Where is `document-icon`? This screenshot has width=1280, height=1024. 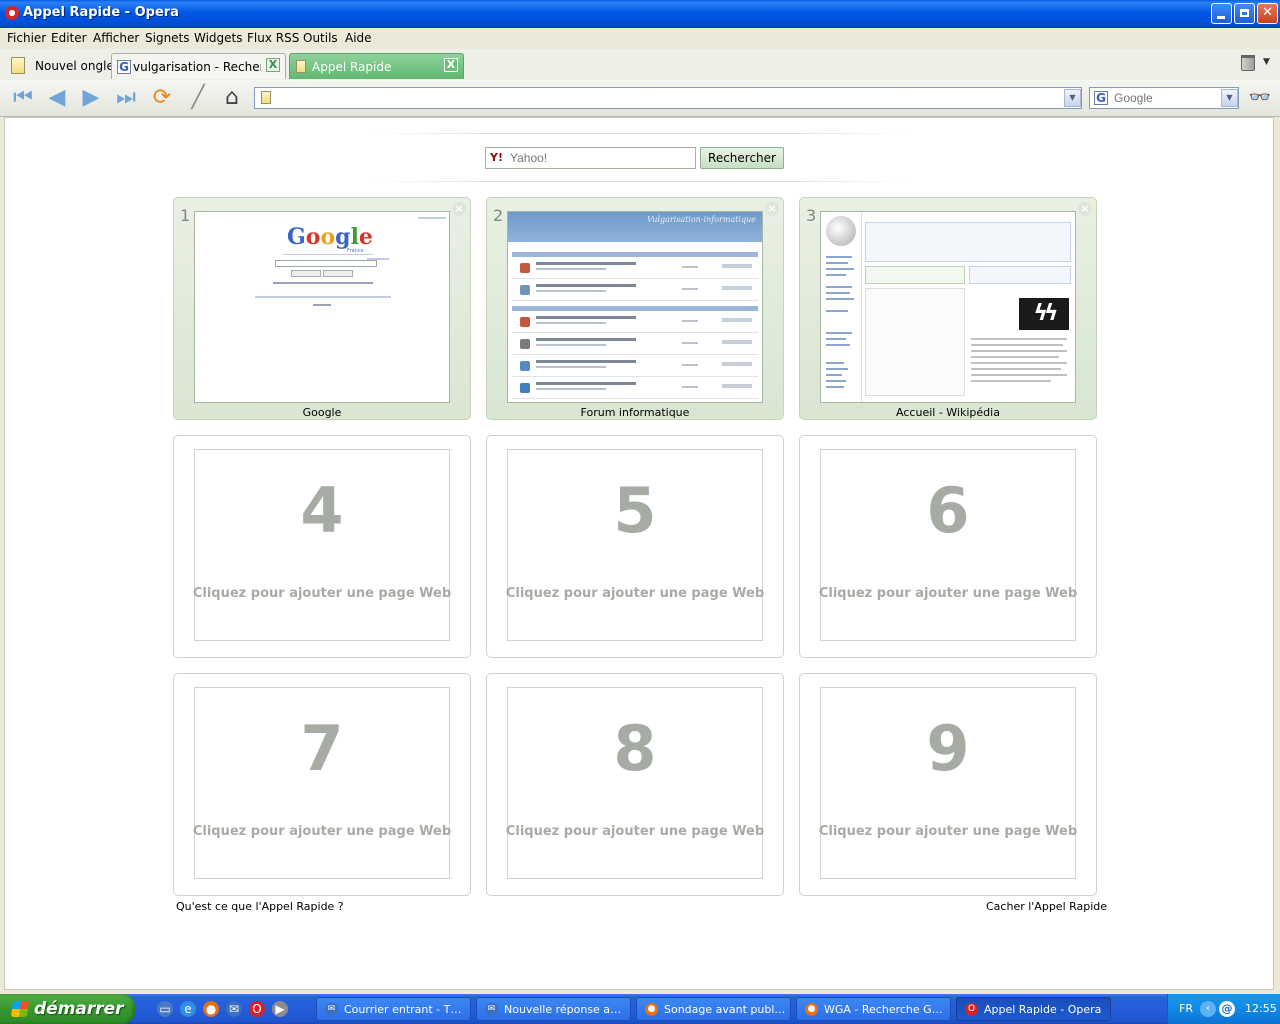 document-icon is located at coordinates (301, 66).